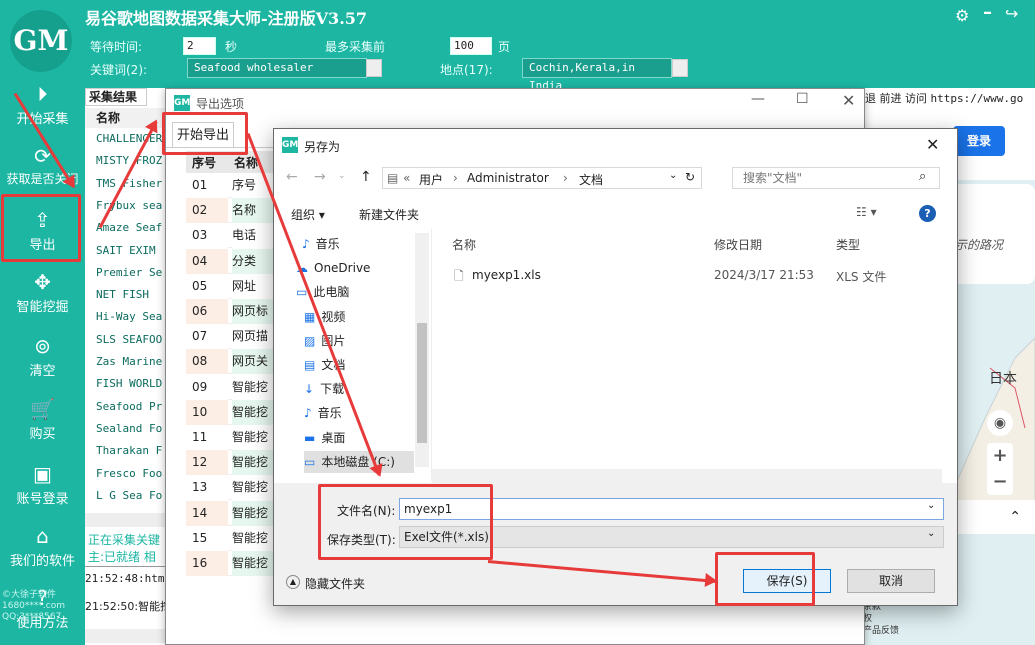  Describe the element at coordinates (848, 244) in the screenshot. I see `col-header-type: 类型` at that location.